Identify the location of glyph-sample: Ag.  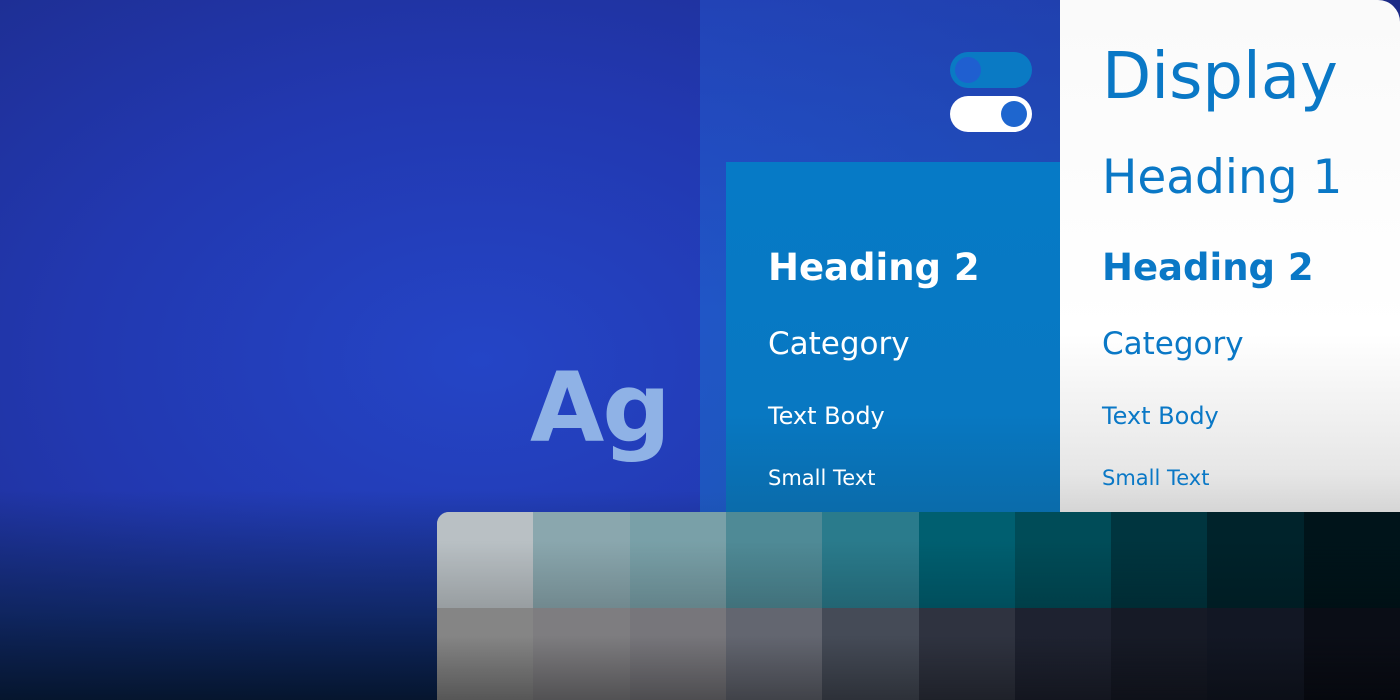
(600, 408).